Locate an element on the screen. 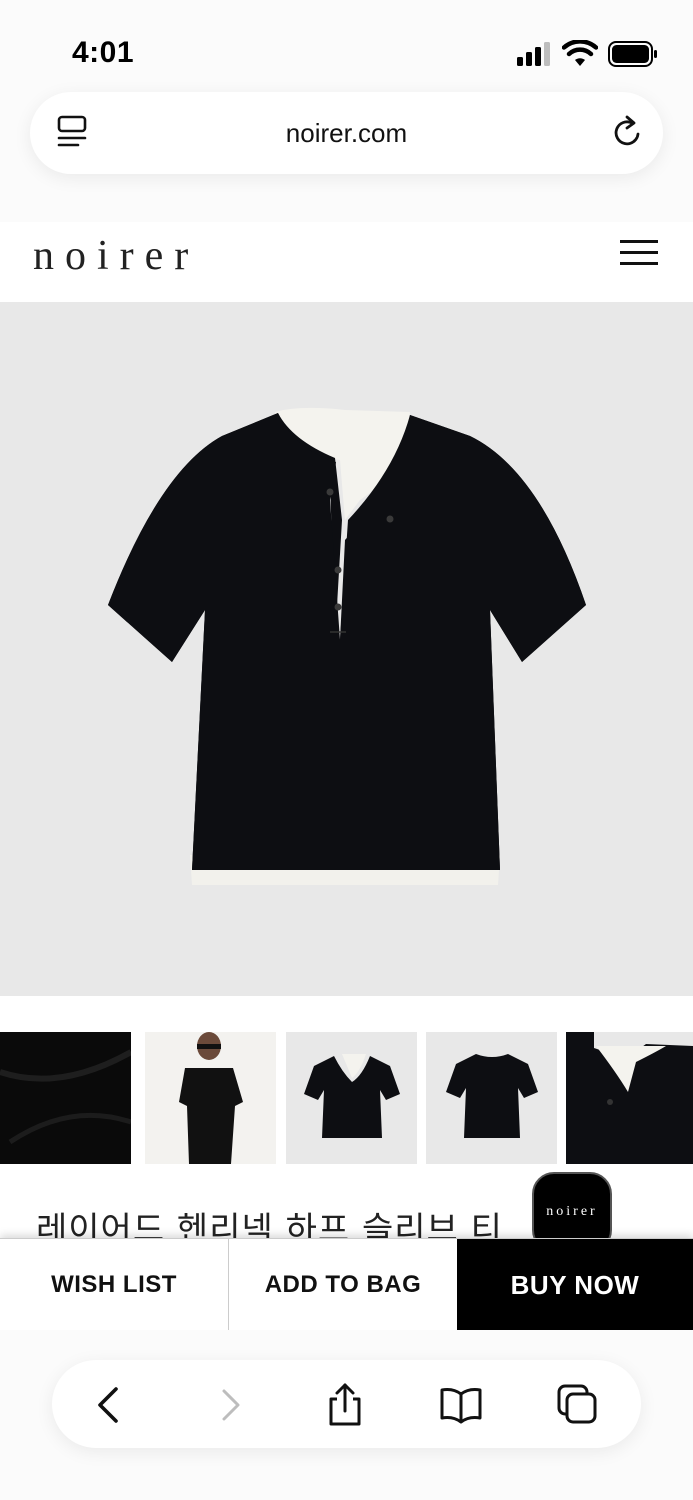 The width and height of the screenshot is (693, 1500). thumbnail-collar-detail is located at coordinates (629, 1098).